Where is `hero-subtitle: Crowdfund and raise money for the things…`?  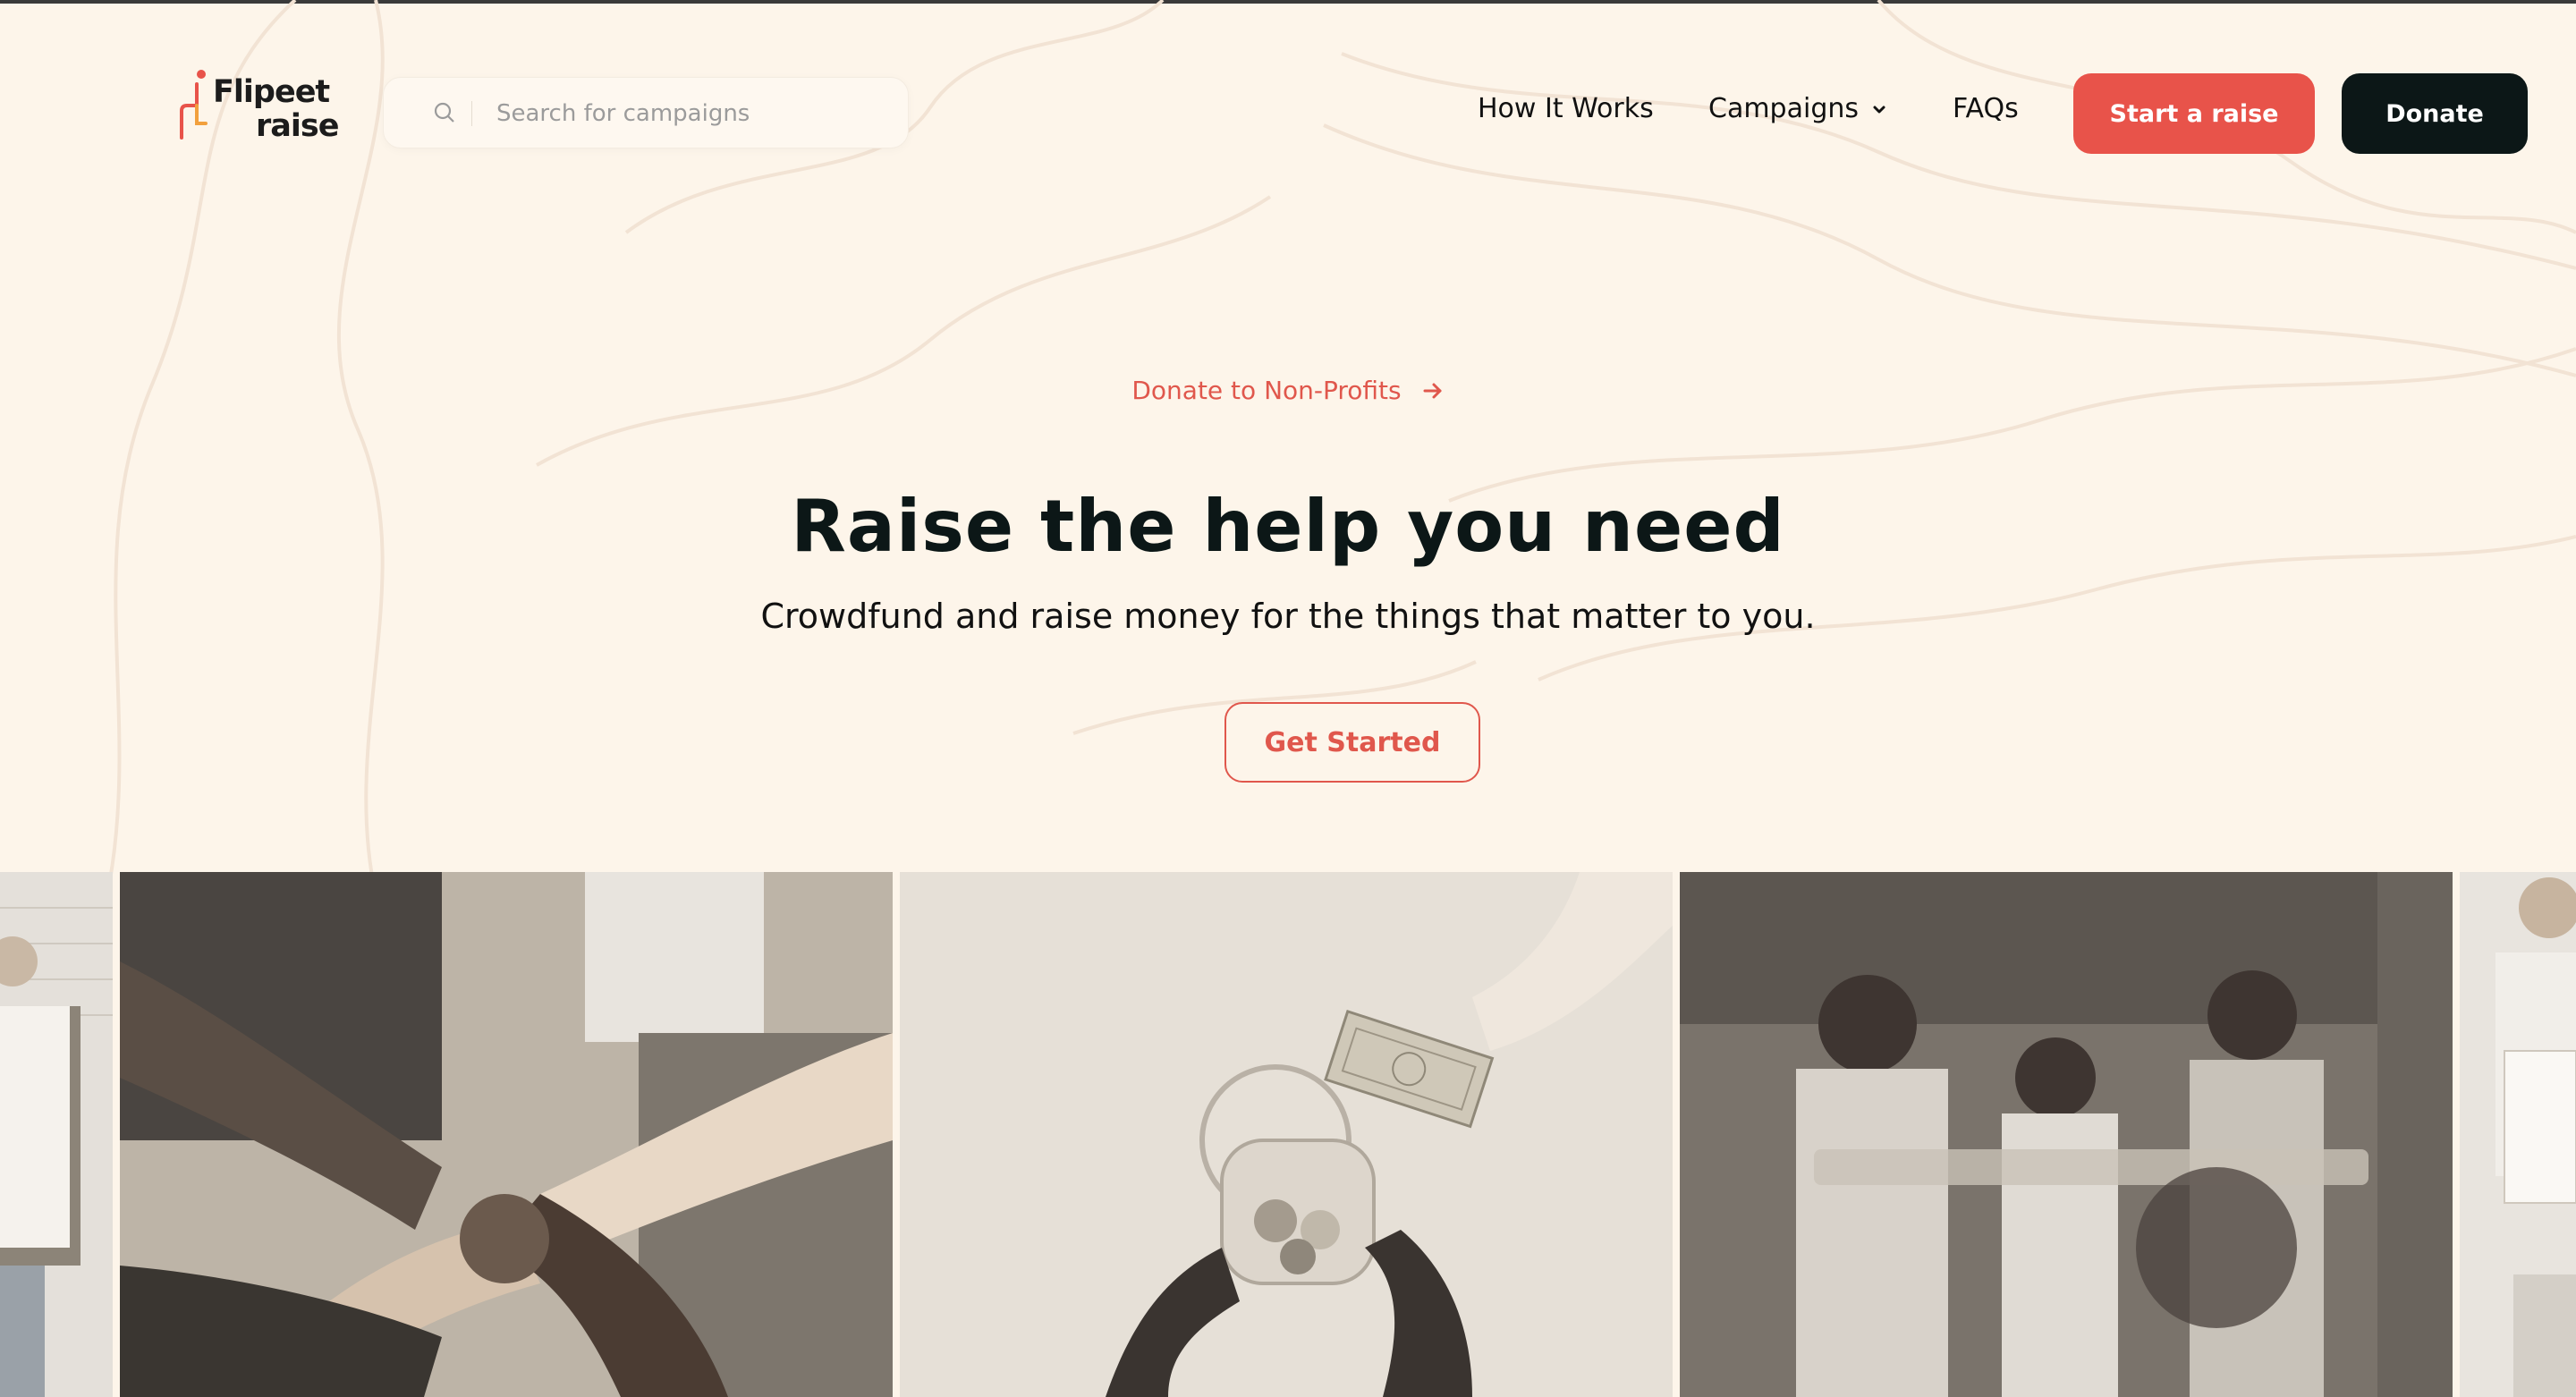
hero-subtitle: Crowdfund and raise money for the things… is located at coordinates (1288, 617).